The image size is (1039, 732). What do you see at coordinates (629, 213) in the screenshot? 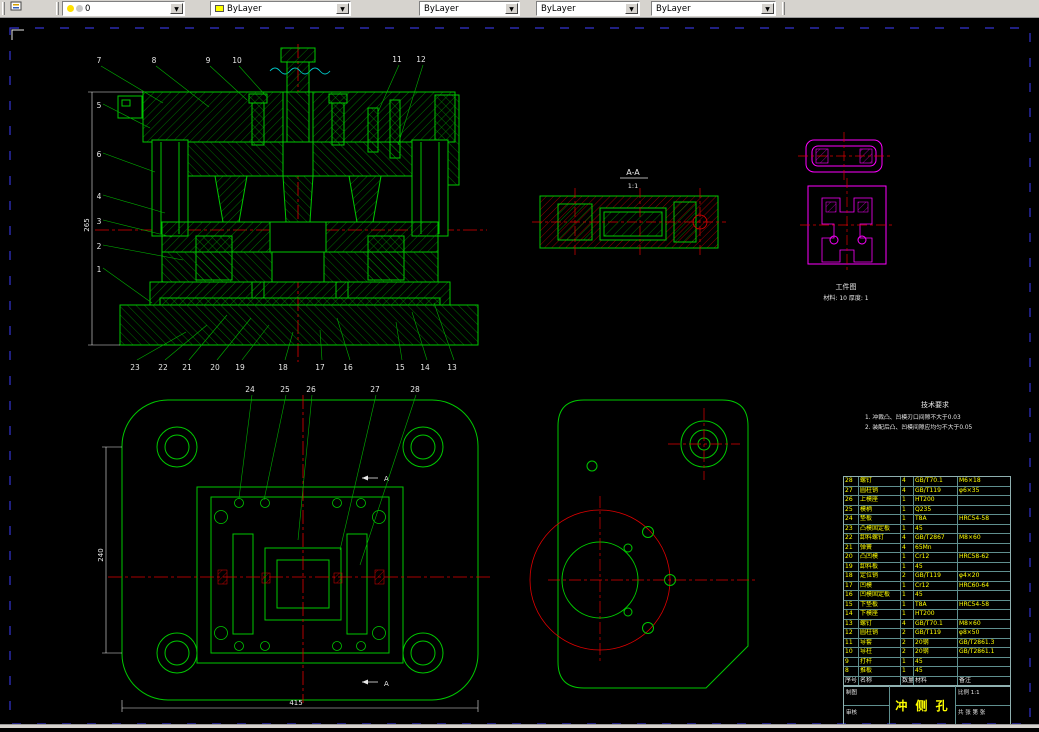
I see `aa-section-view: A-A 1:1` at bounding box center [629, 213].